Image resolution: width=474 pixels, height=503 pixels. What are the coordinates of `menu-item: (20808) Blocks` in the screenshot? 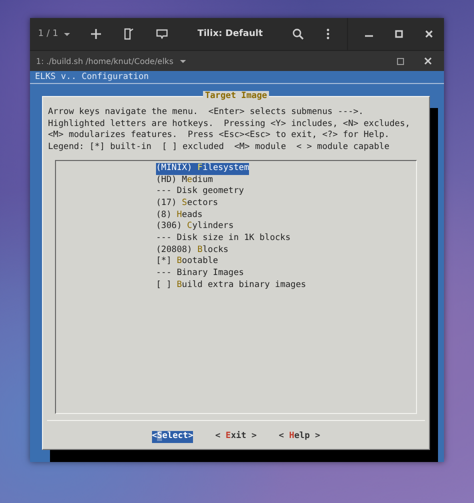 It's located at (192, 250).